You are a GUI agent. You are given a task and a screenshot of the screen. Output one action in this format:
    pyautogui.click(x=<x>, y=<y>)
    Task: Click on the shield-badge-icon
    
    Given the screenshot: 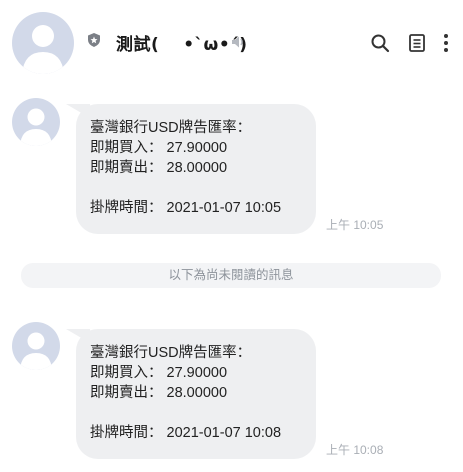 What is the action you would take?
    pyautogui.click(x=94, y=40)
    